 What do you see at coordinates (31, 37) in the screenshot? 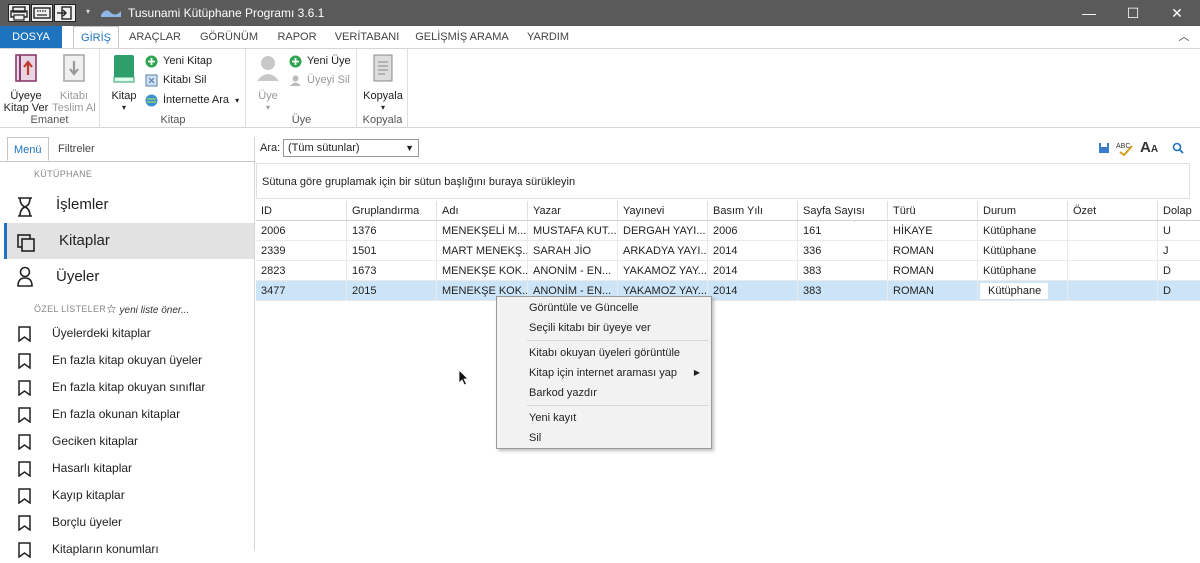
I see `tab-dosya: DOSYA` at bounding box center [31, 37].